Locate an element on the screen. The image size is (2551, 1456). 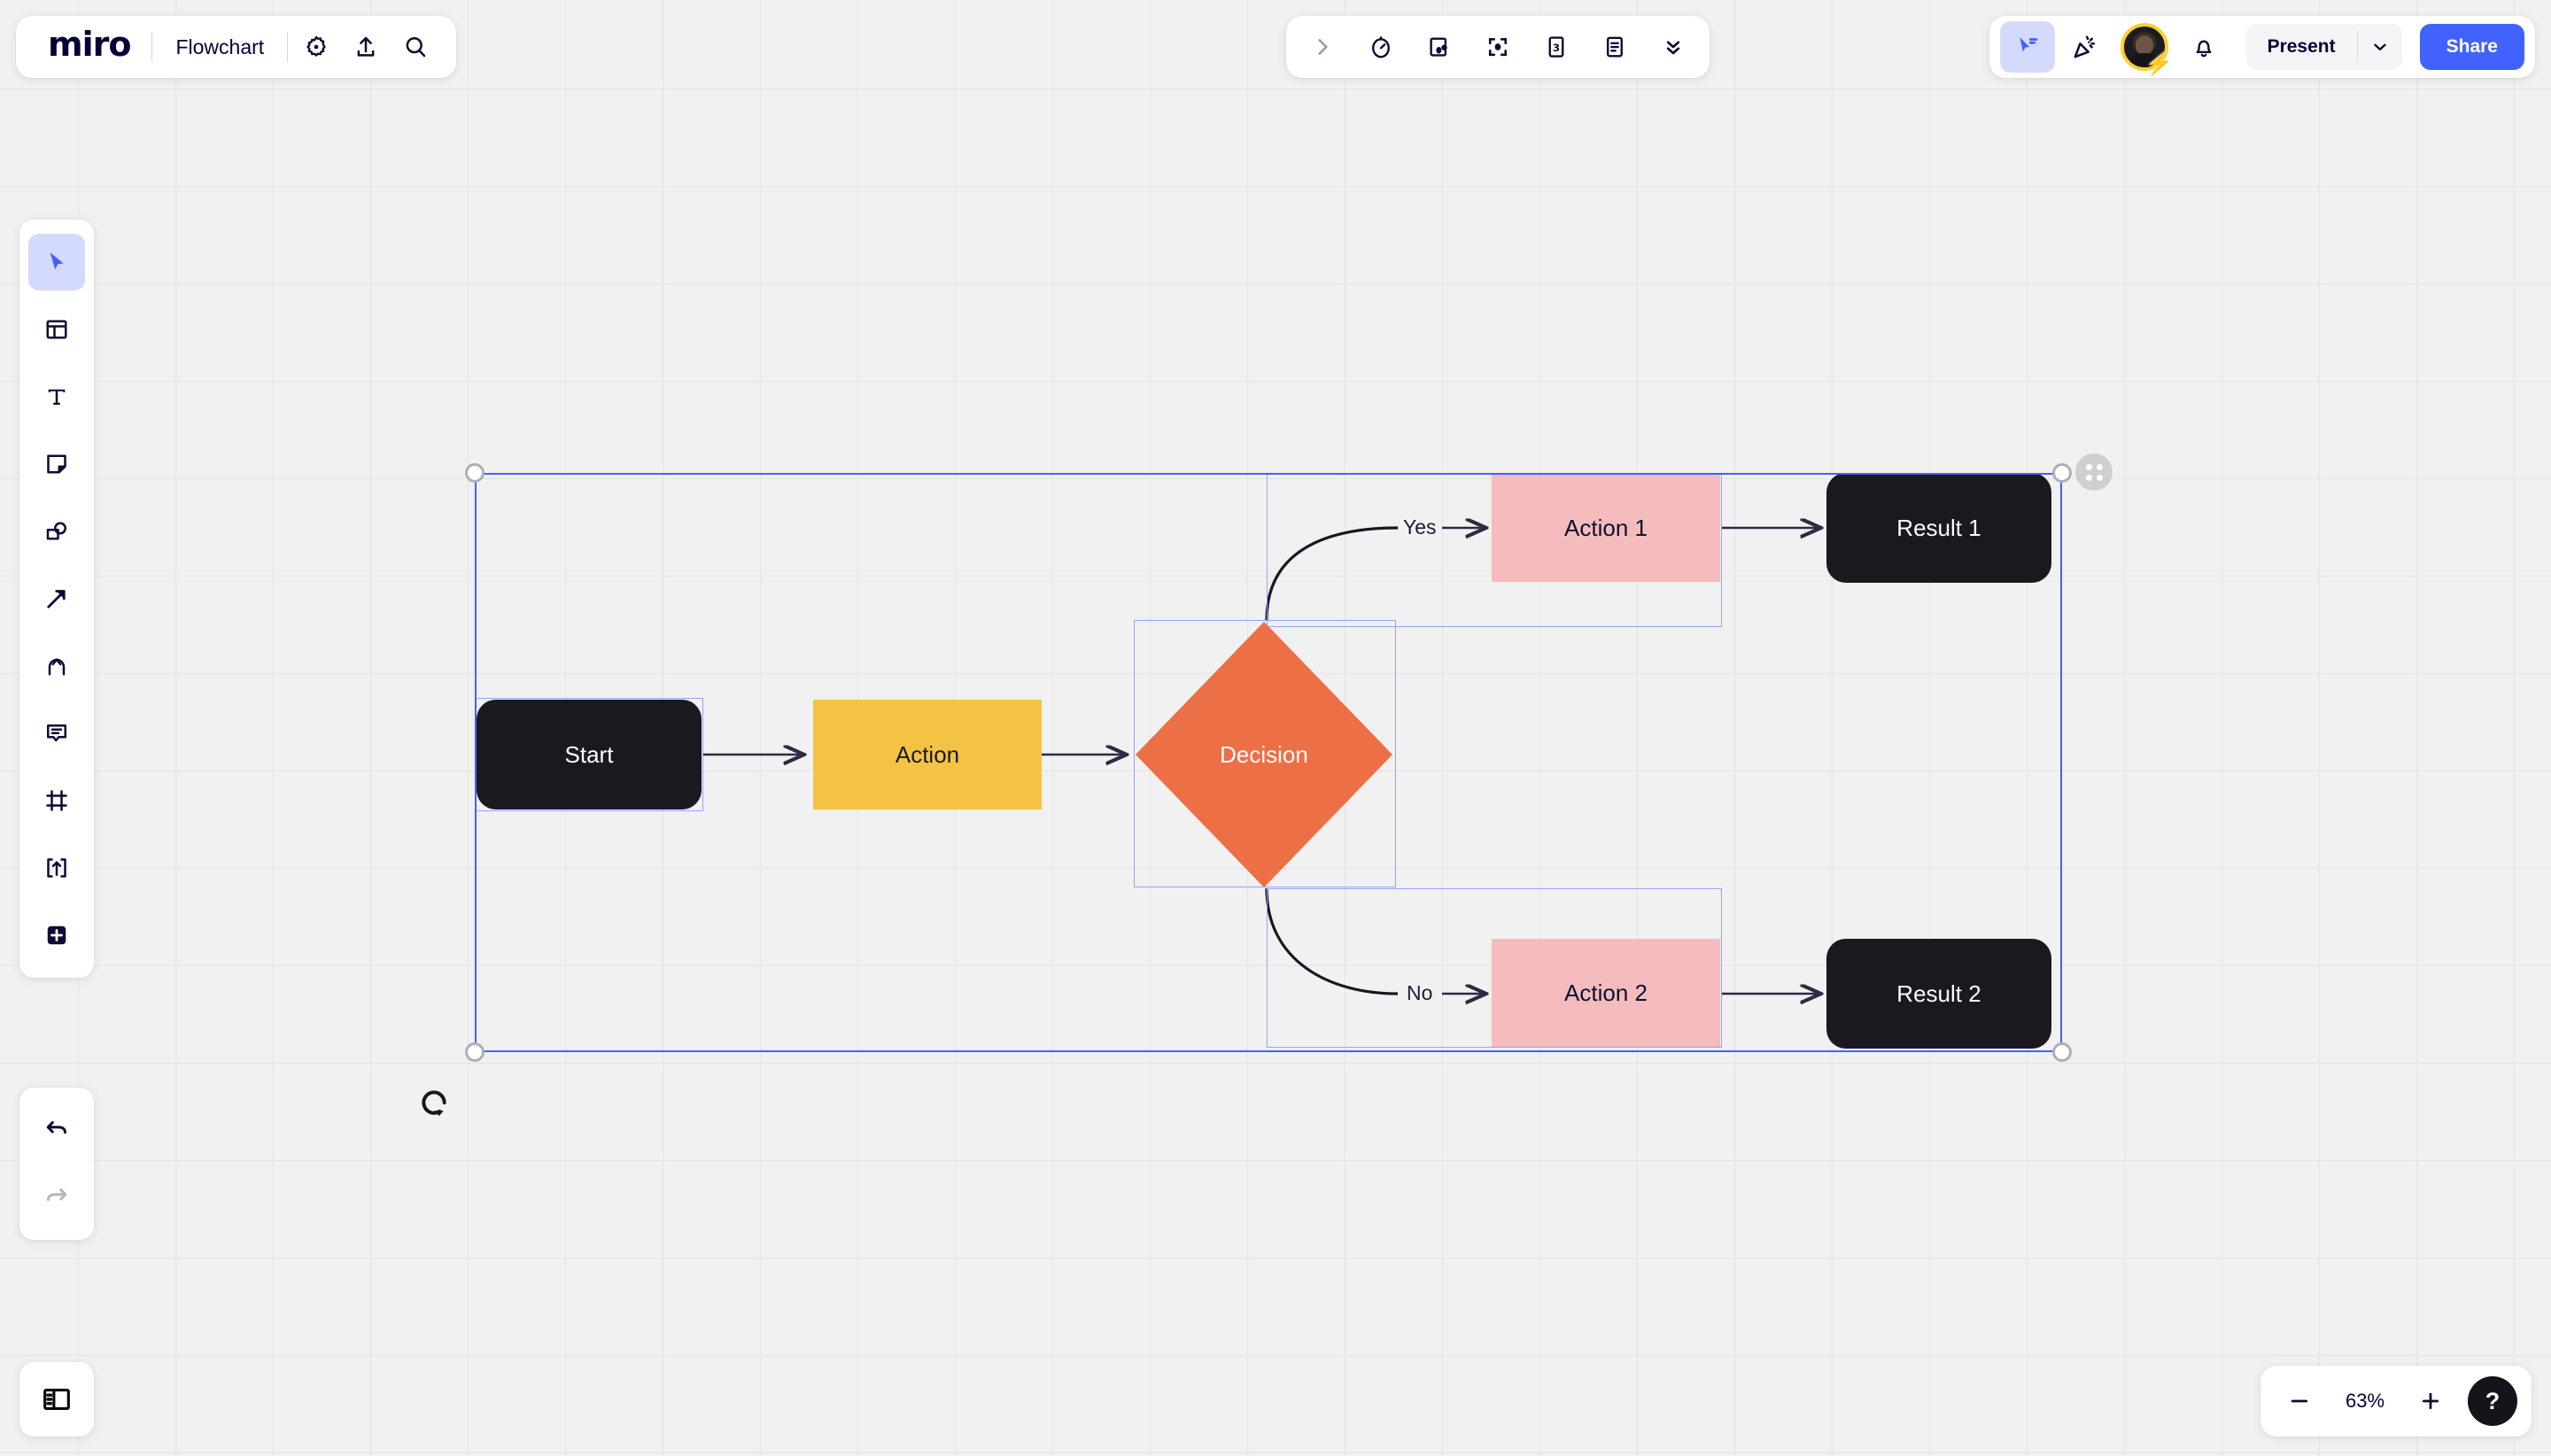
flow-node-action1-label: Action 1 is located at coordinates (1606, 527).